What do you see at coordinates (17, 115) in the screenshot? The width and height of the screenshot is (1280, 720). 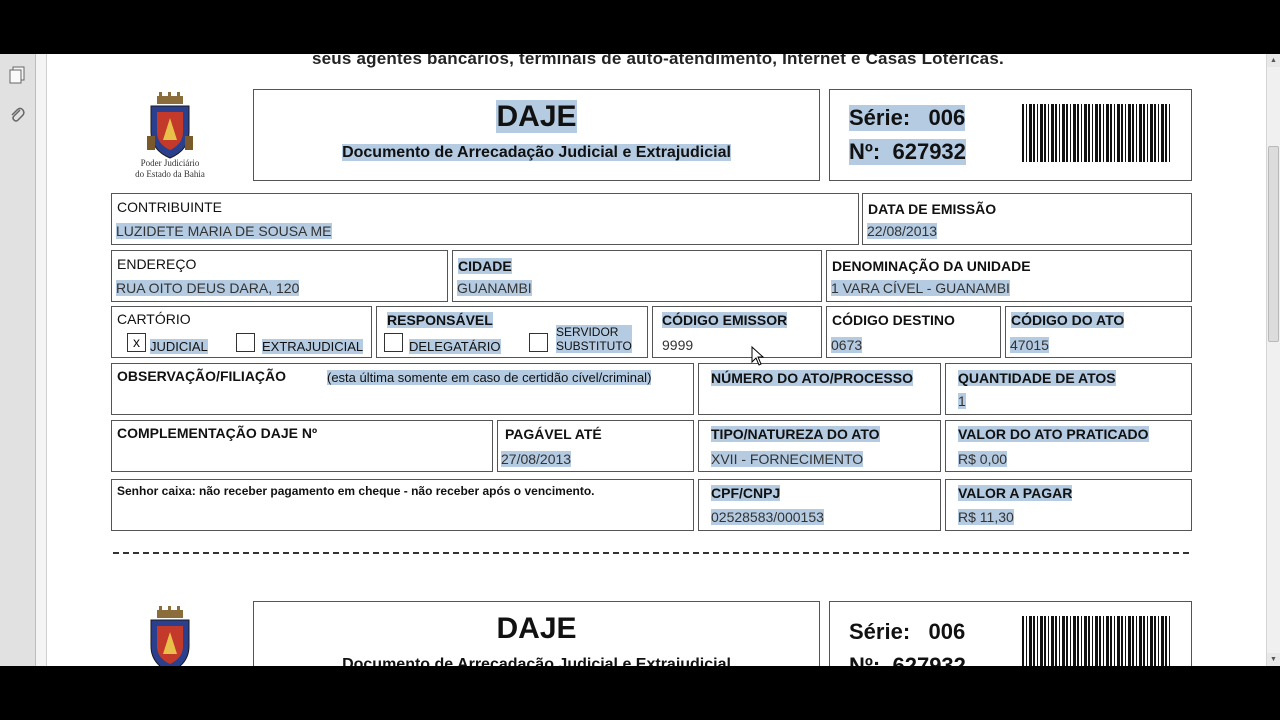 I see `attachment-icon` at bounding box center [17, 115].